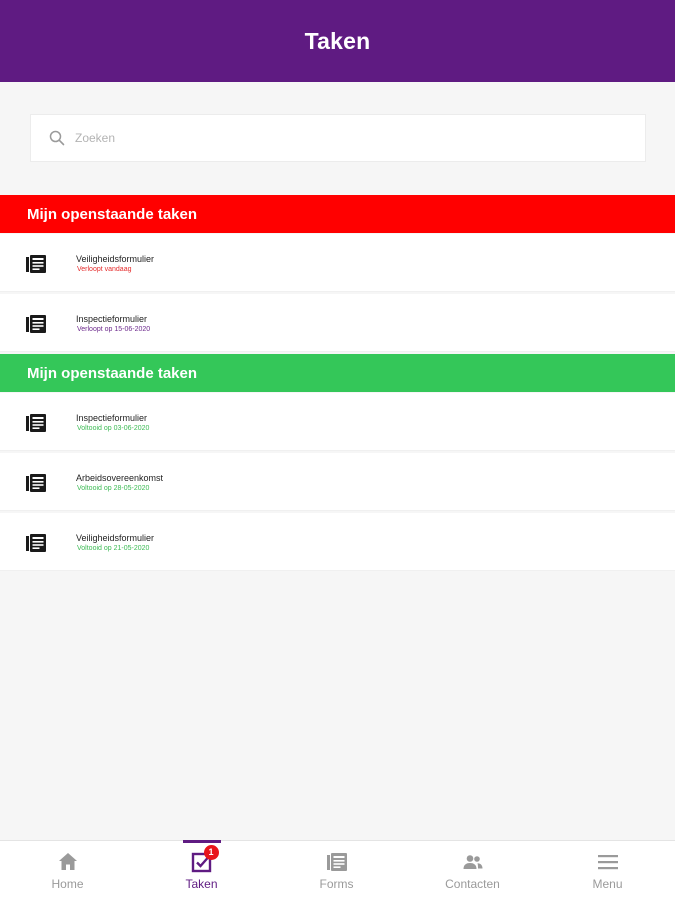 This screenshot has width=675, height=900. I want to click on task-status: Verloopt vandaag, so click(104, 269).